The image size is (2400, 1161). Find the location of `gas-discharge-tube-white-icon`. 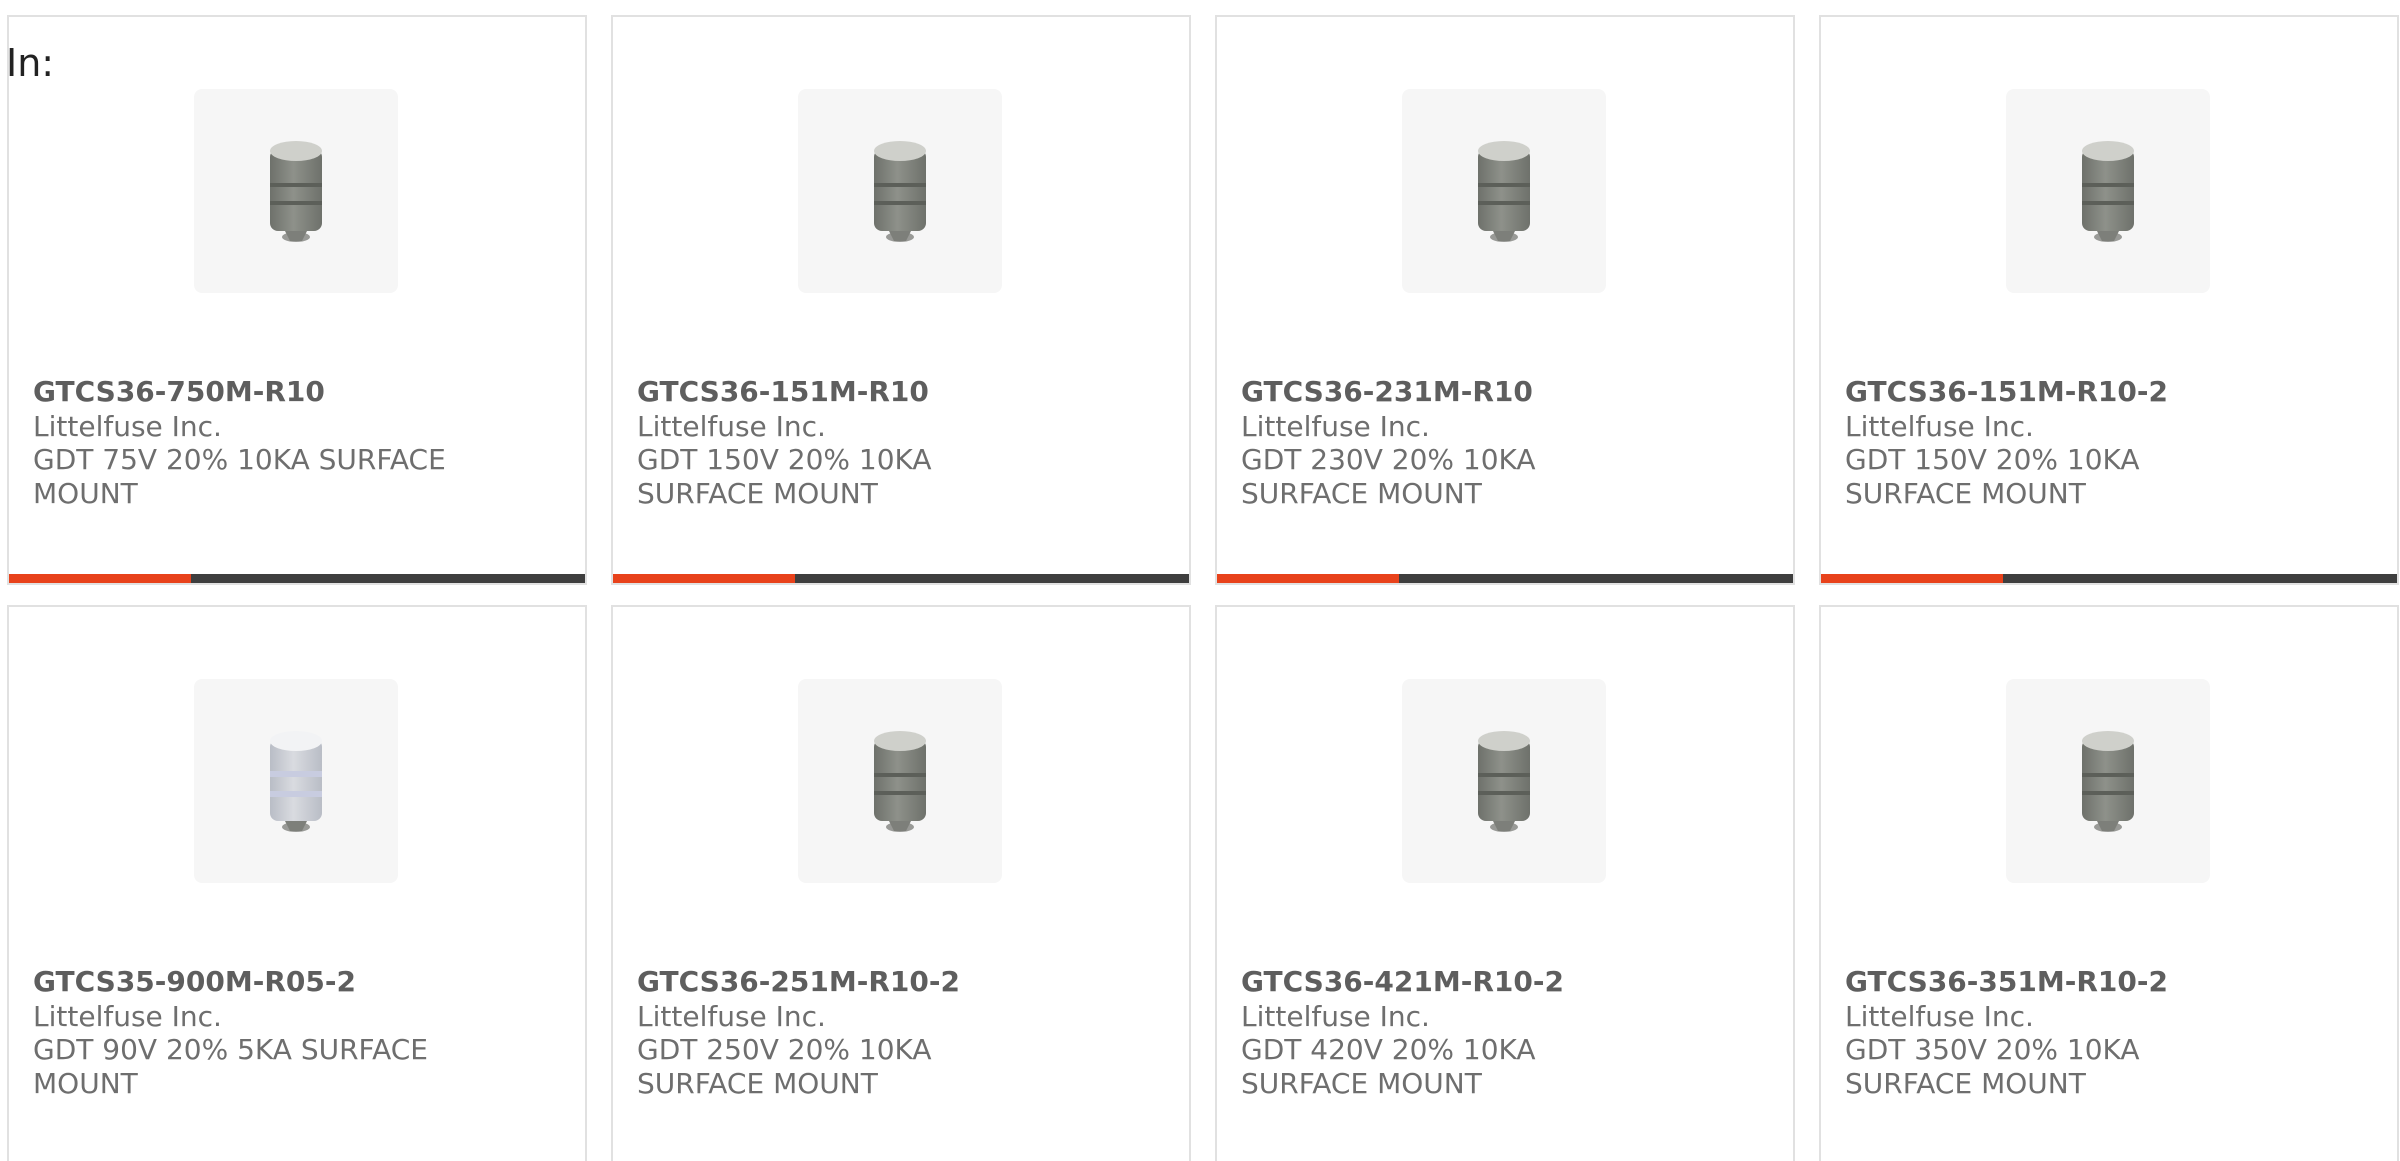

gas-discharge-tube-white-icon is located at coordinates (296, 781).